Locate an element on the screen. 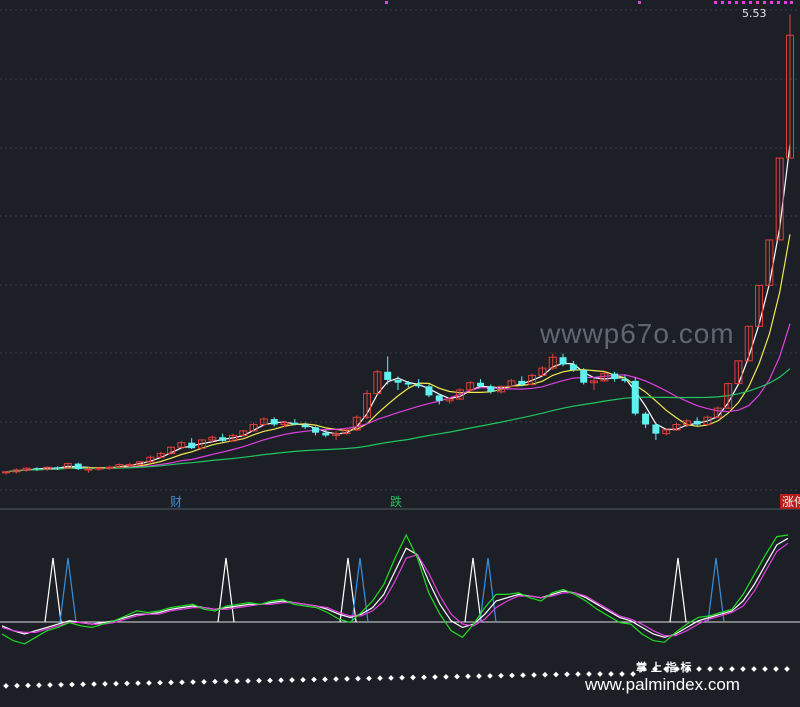 The width and height of the screenshot is (800, 707). event-label-0: 财 is located at coordinates (176, 502).